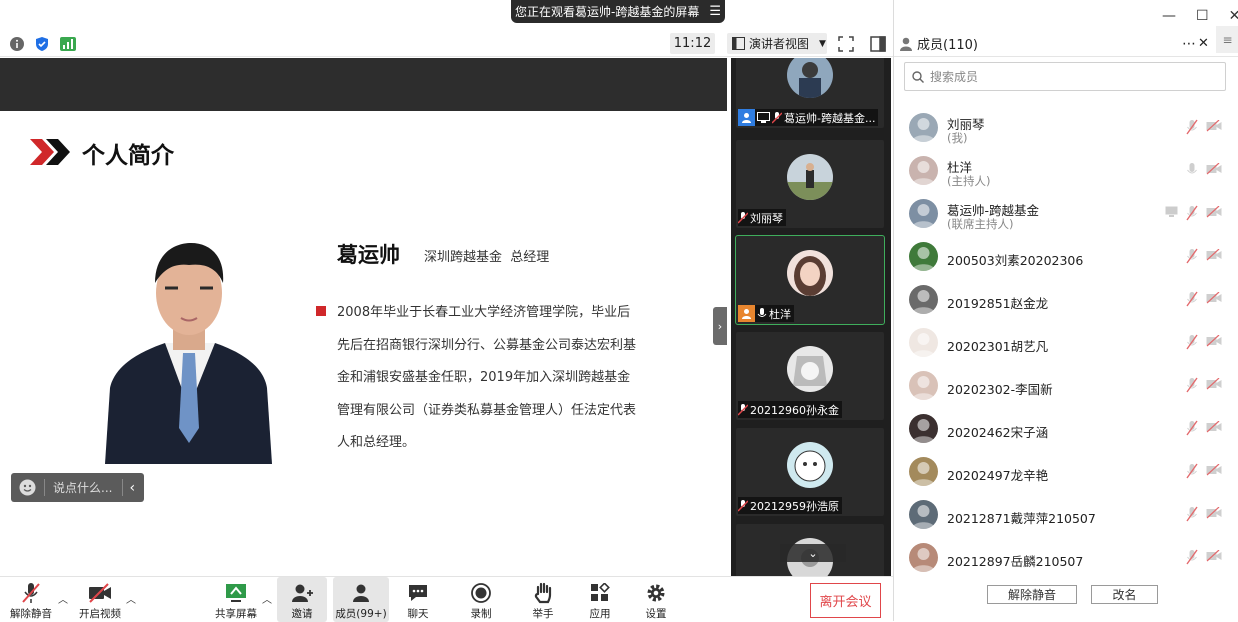 The image size is (1238, 622). What do you see at coordinates (822, 43) in the screenshot?
I see `chevron-down-icon: ▼` at bounding box center [822, 43].